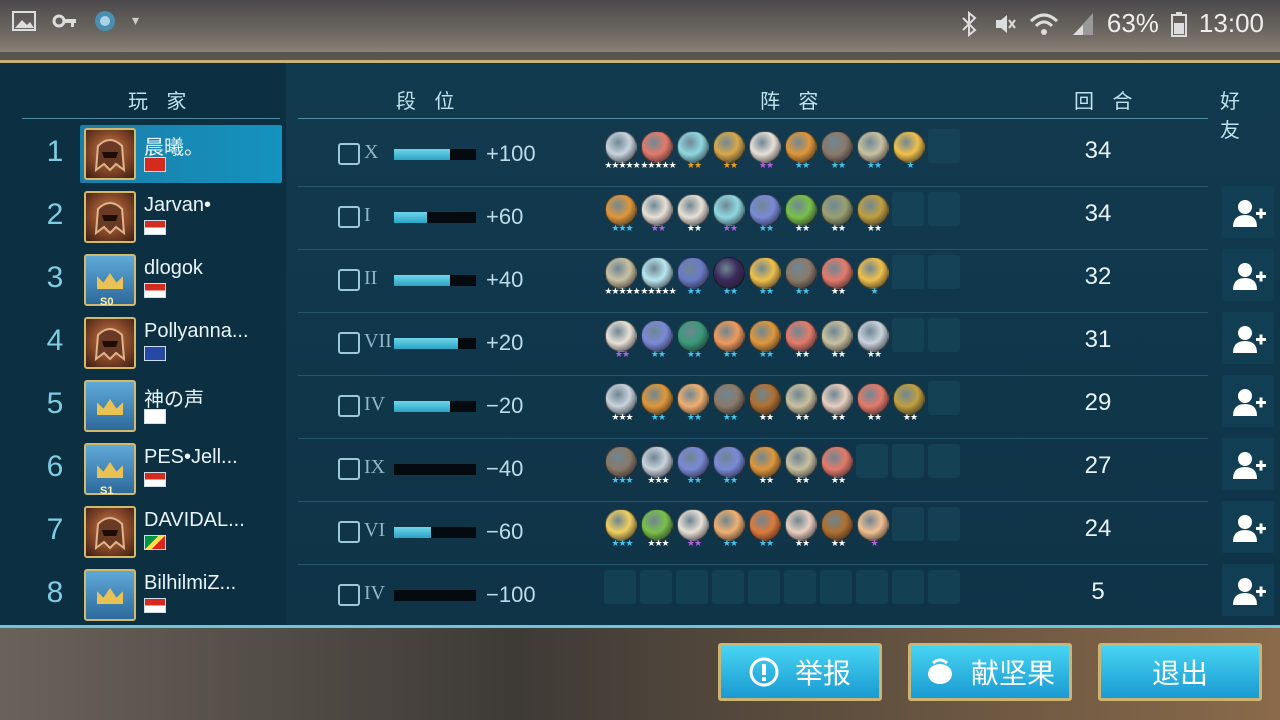 The width and height of the screenshot is (1280, 720). What do you see at coordinates (174, 145) in the screenshot?
I see `player-name: 晨曦。` at bounding box center [174, 145].